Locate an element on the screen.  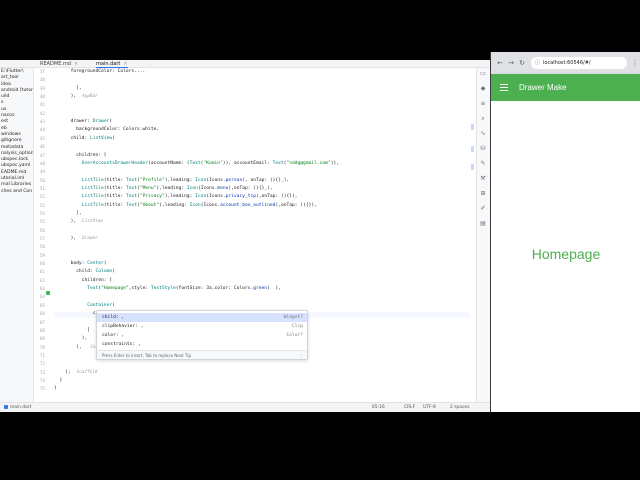
reload-icon: ↻ is located at coordinates (522, 63).